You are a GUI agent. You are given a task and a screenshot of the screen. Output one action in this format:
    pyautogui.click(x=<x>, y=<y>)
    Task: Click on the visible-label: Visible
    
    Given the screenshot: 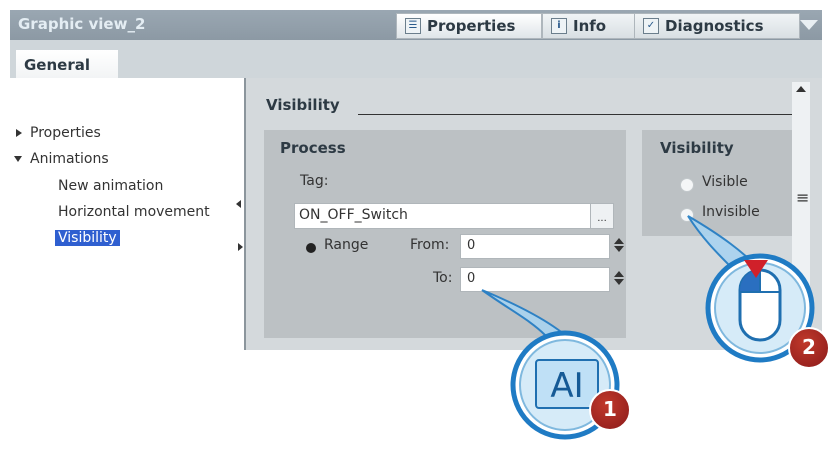 What is the action you would take?
    pyautogui.click(x=725, y=182)
    